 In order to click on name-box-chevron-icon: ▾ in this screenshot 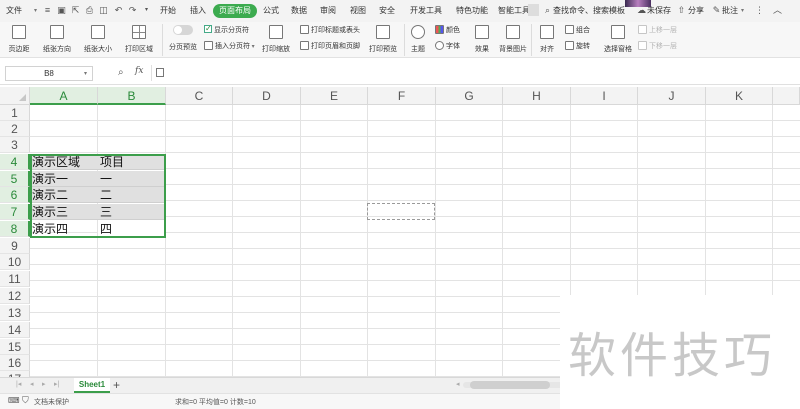, I will do `click(85, 73)`.